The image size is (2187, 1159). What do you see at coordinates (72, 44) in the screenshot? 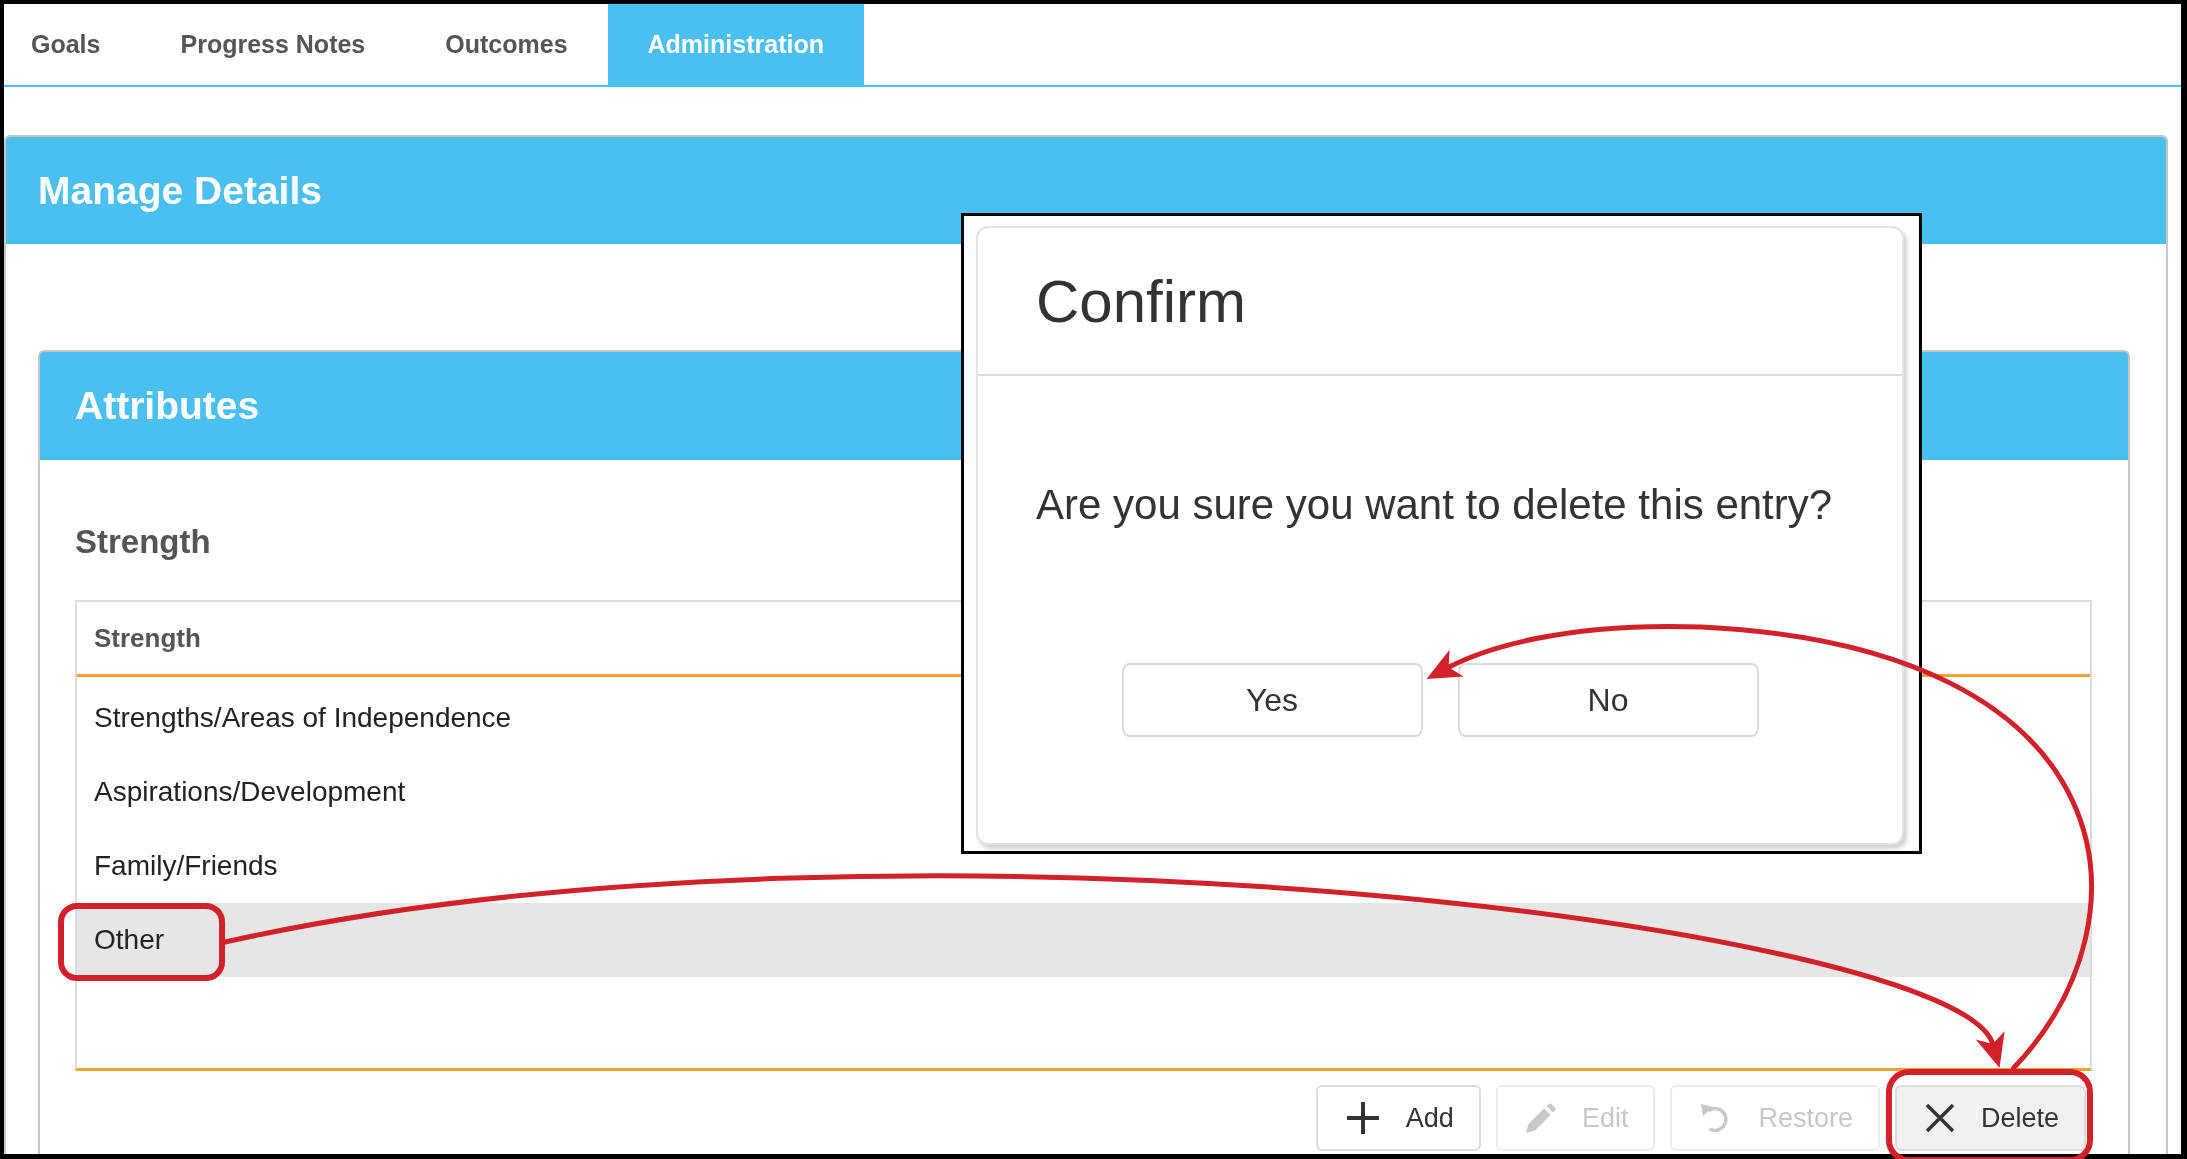
I see `tab: Goals` at bounding box center [72, 44].